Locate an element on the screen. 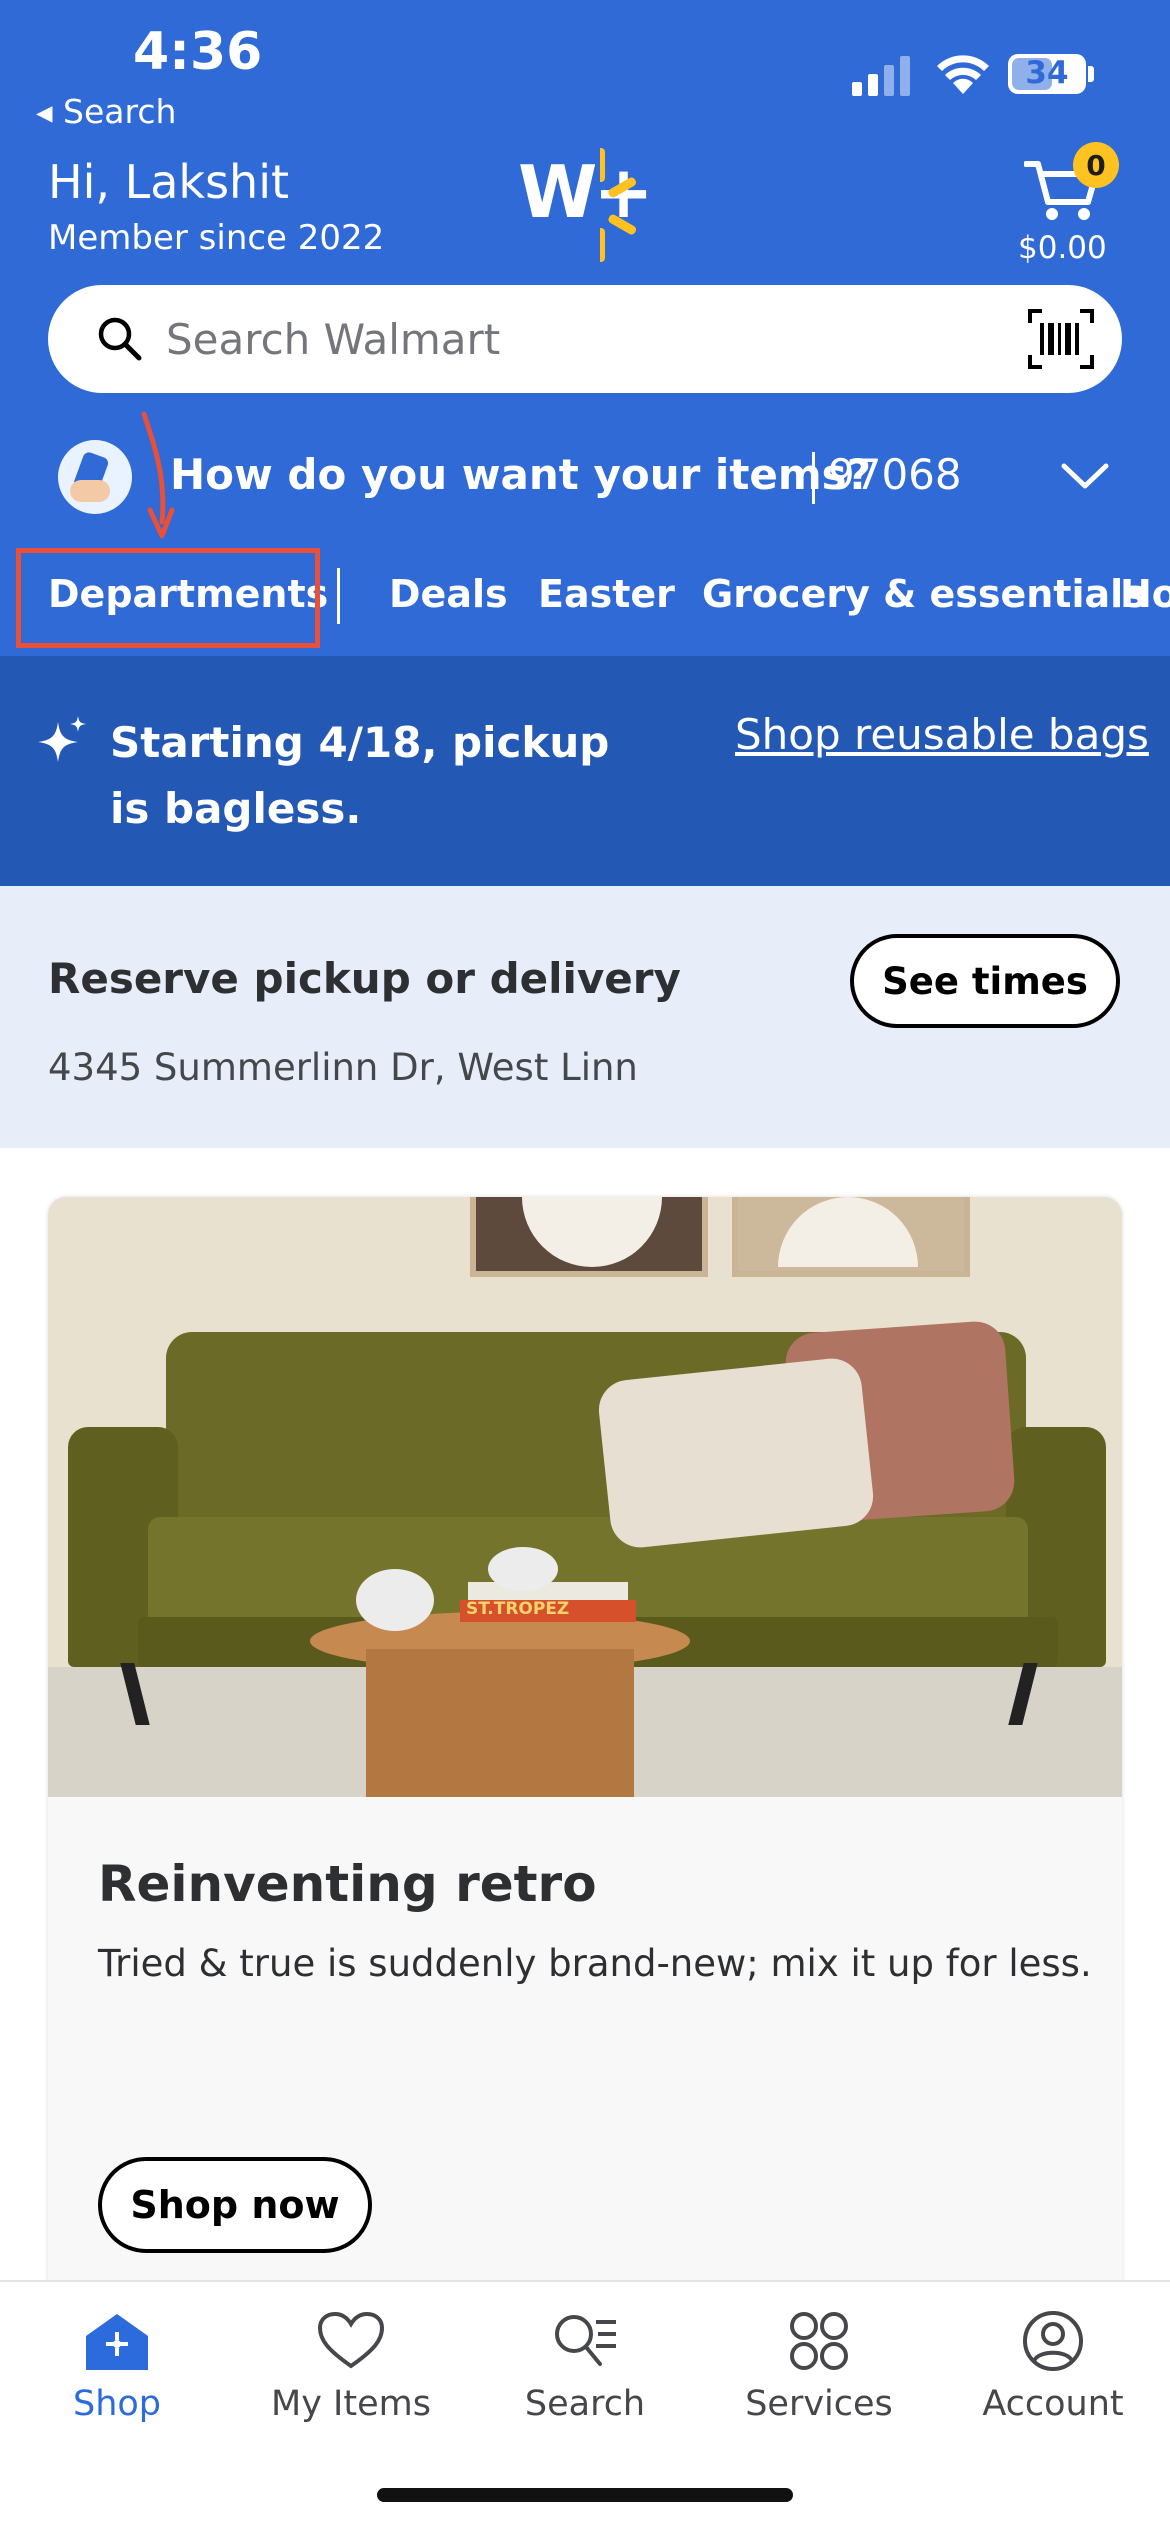  card-title: Reinventing retro is located at coordinates (347, 1884).